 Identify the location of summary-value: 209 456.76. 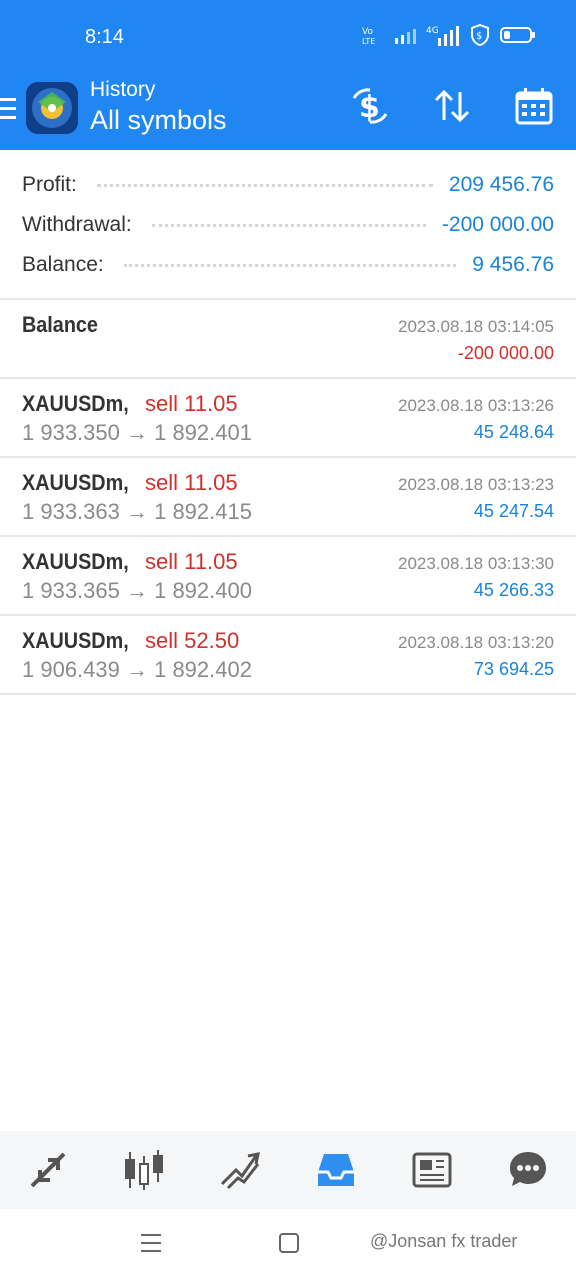
(501, 184).